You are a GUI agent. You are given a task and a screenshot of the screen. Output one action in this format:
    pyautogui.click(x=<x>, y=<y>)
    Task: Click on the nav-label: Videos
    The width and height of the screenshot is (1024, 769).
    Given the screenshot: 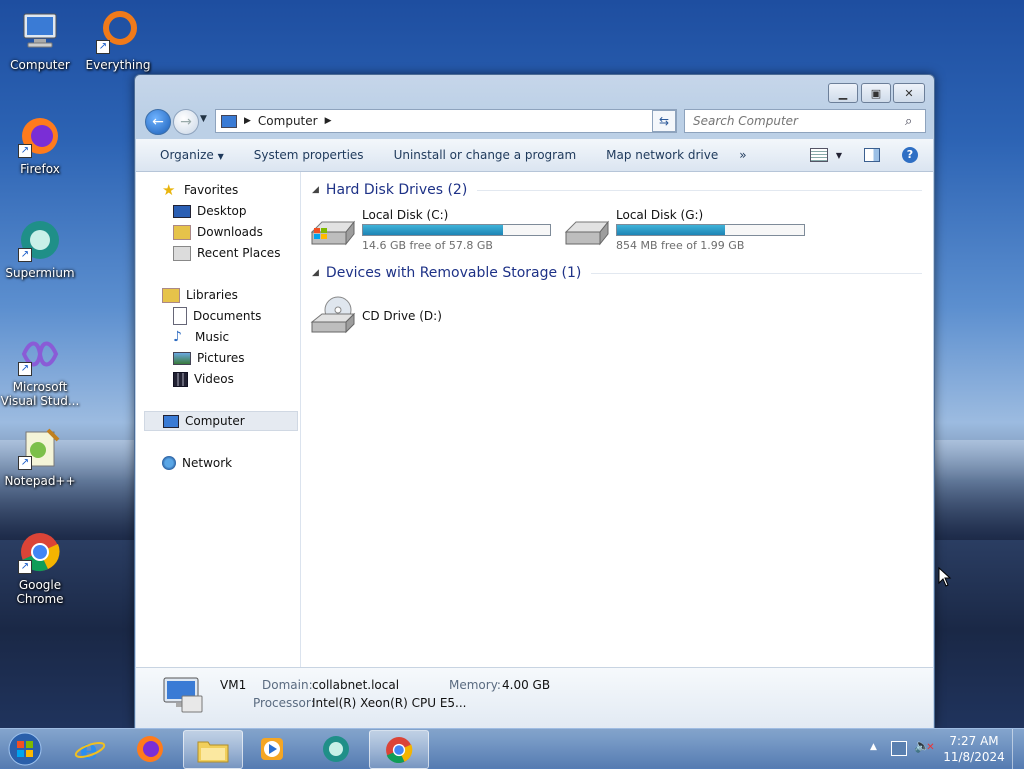 What is the action you would take?
    pyautogui.click(x=214, y=379)
    